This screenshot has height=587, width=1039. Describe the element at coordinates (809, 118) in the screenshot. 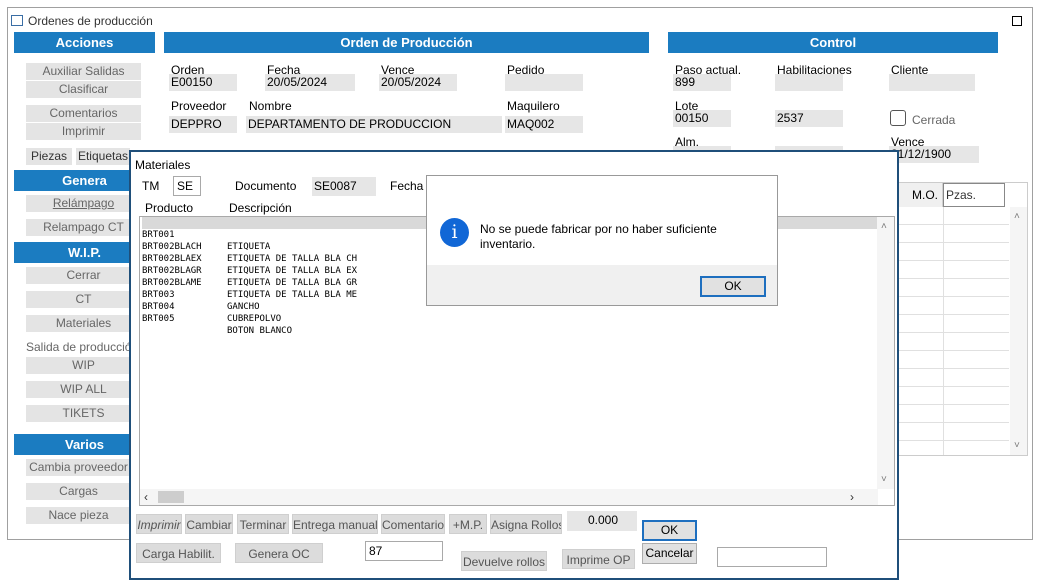

I see `lote-field-2: 2537` at that location.